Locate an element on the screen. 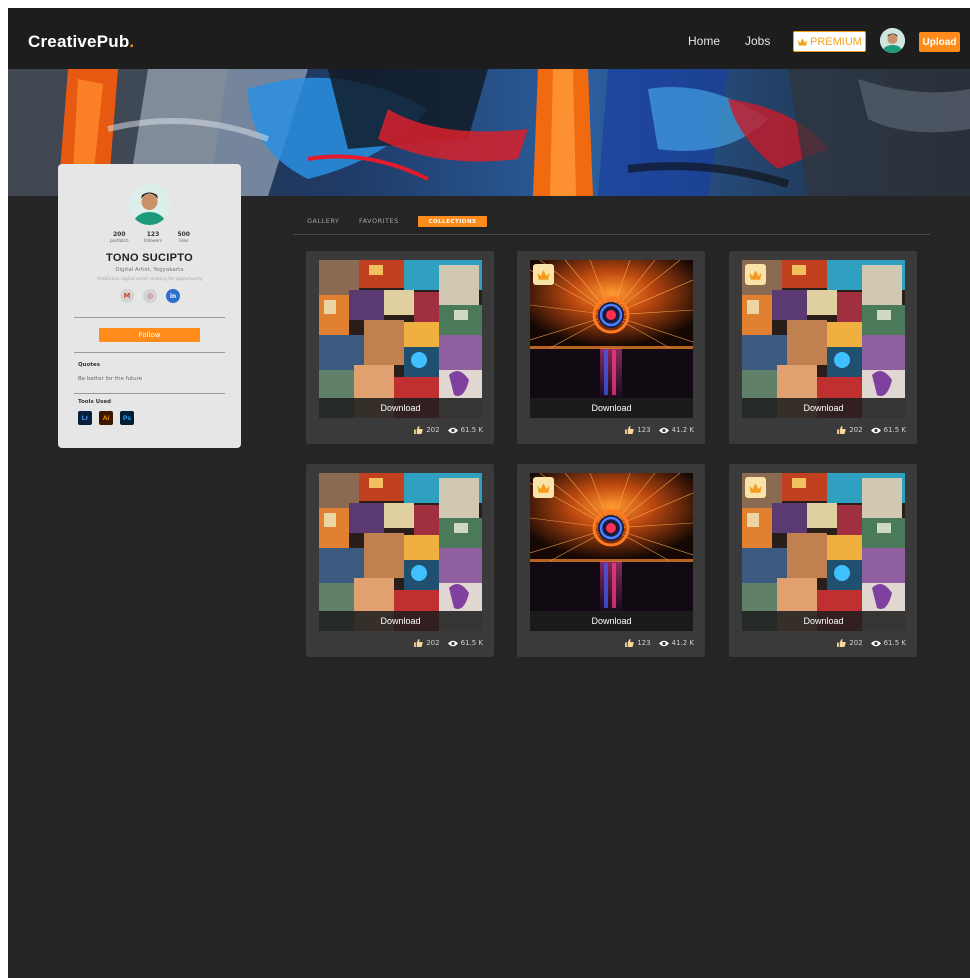  top-navbar: CreativePub. Home Jobs PREMIUM Upload is located at coordinates (489, 38).